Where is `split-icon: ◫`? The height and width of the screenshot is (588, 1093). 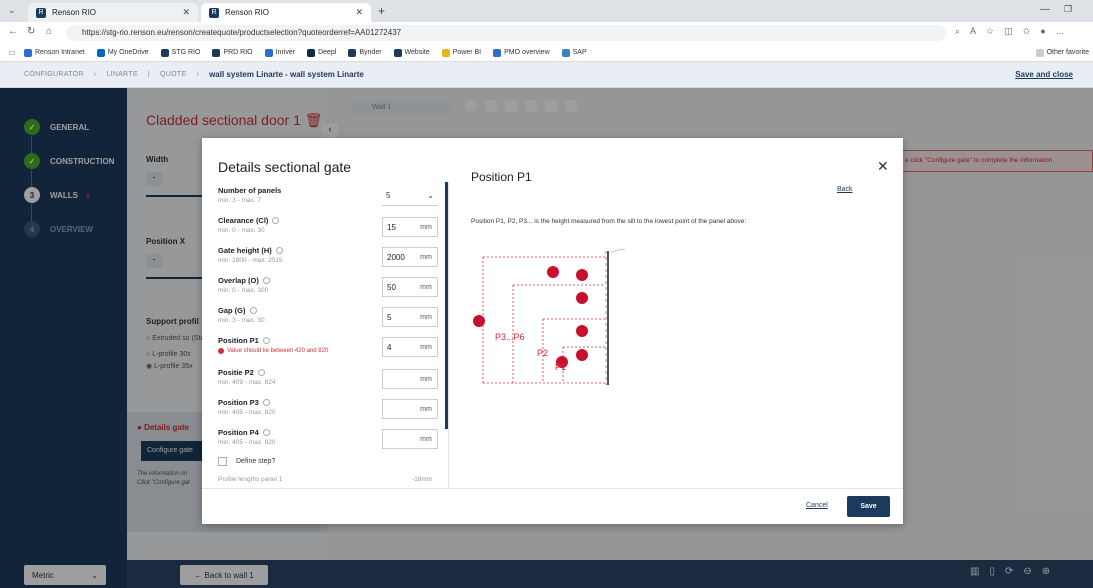 split-icon: ◫ is located at coordinates (1008, 31).